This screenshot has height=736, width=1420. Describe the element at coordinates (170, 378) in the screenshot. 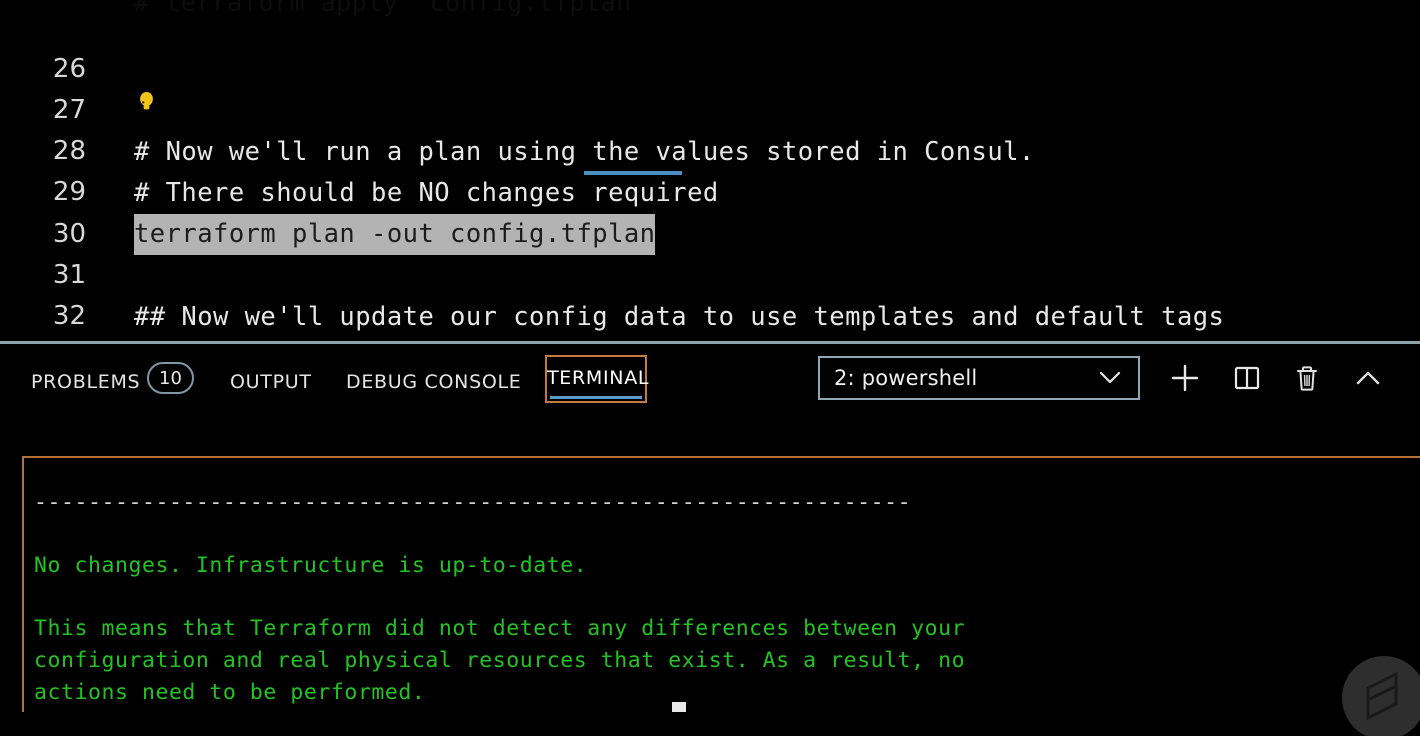

I see `problems-count-badge: 10` at that location.